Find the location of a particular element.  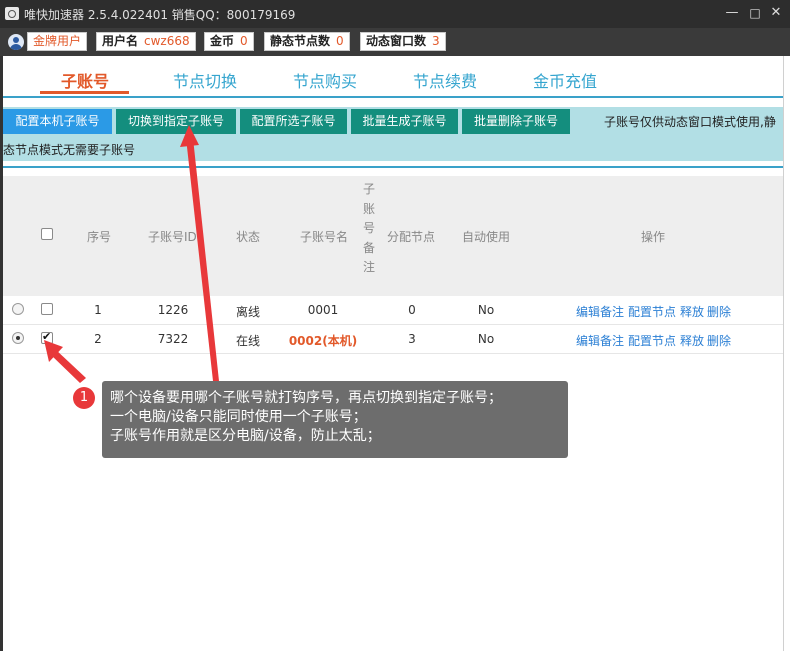

username-chip: 用户名 cwz668 is located at coordinates (146, 41).